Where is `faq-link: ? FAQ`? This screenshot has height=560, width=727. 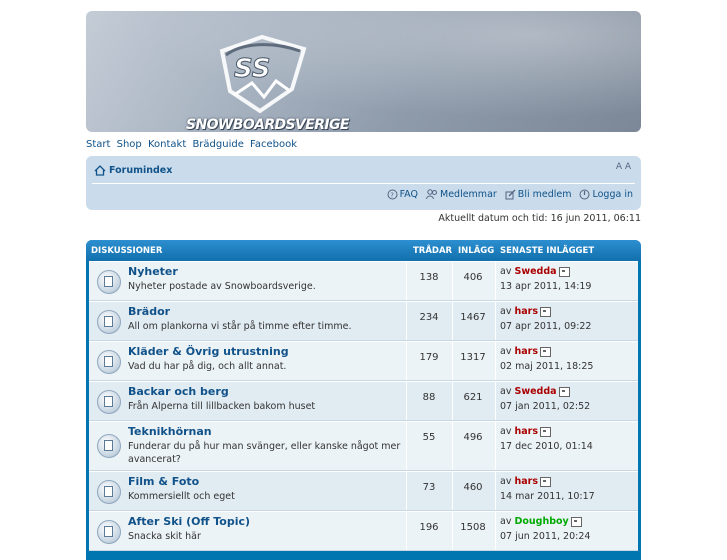
faq-link: ? FAQ is located at coordinates (402, 194).